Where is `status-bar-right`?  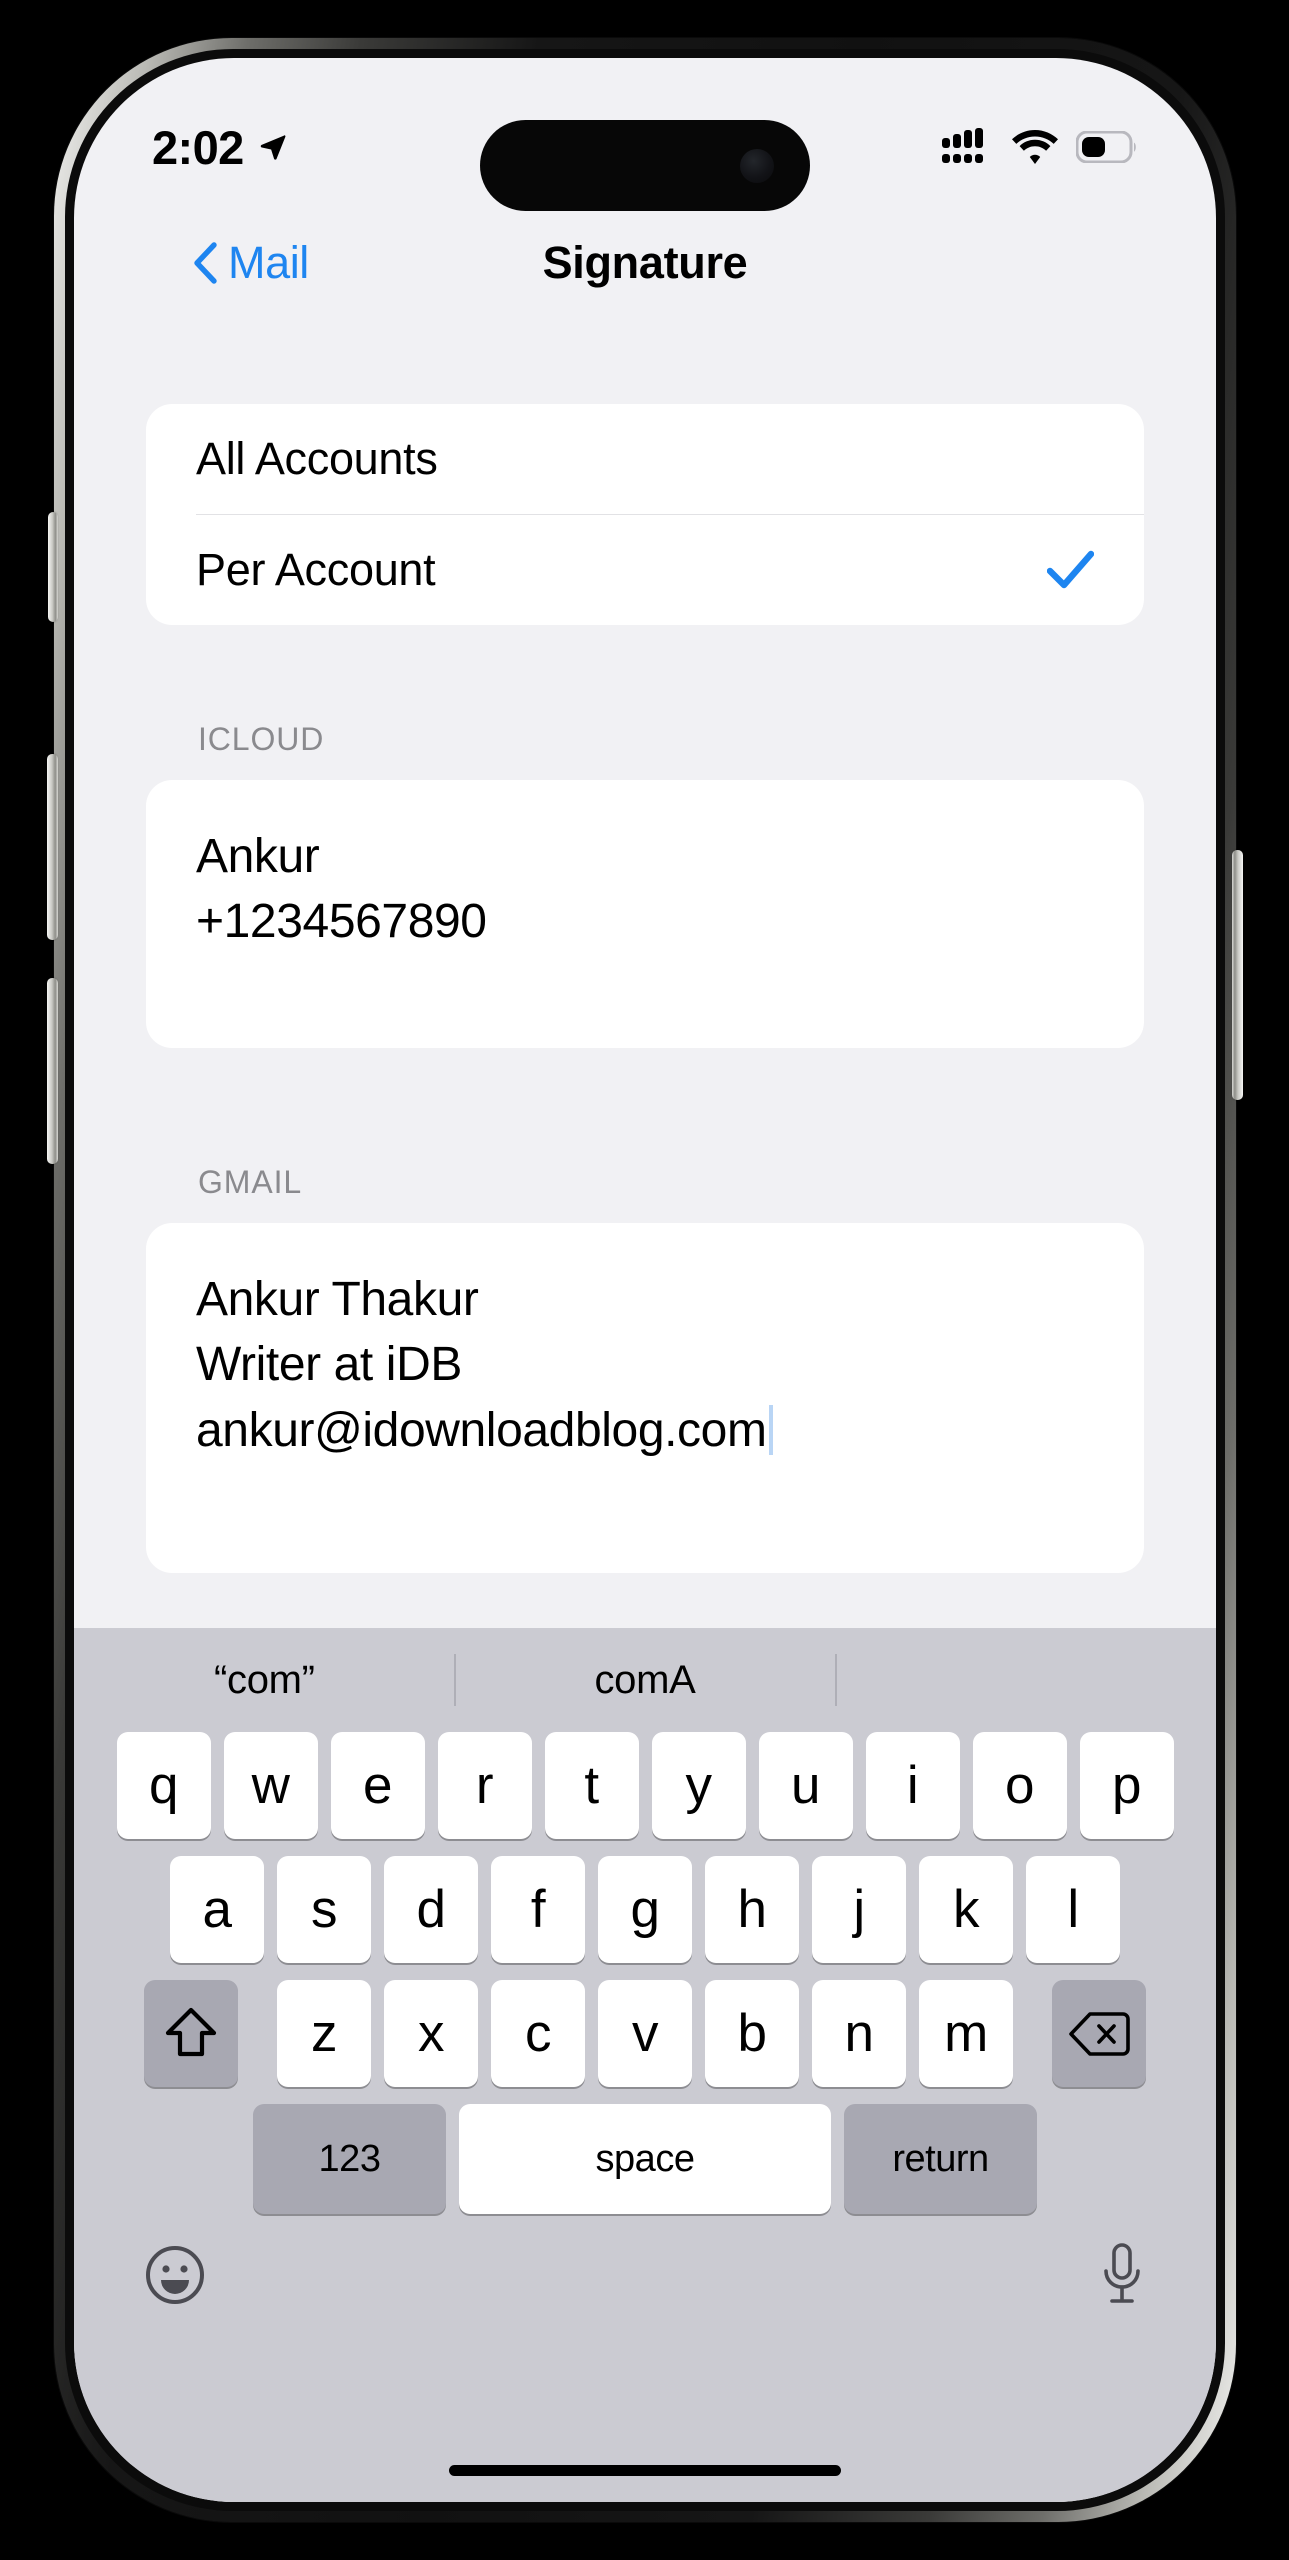
status-bar-right is located at coordinates (1040, 133).